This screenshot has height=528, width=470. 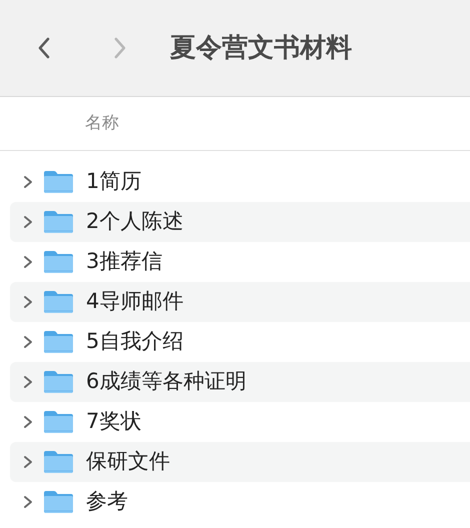 What do you see at coordinates (240, 222) in the screenshot?
I see `folder-row: 2个人陈述` at bounding box center [240, 222].